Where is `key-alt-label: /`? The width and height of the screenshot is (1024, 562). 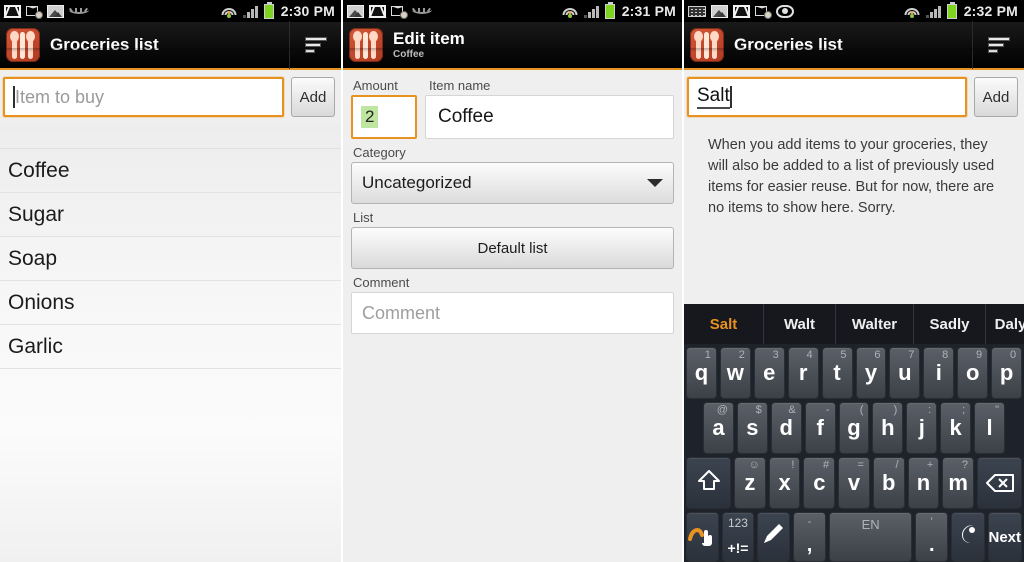 key-alt-label: / is located at coordinates (897, 465).